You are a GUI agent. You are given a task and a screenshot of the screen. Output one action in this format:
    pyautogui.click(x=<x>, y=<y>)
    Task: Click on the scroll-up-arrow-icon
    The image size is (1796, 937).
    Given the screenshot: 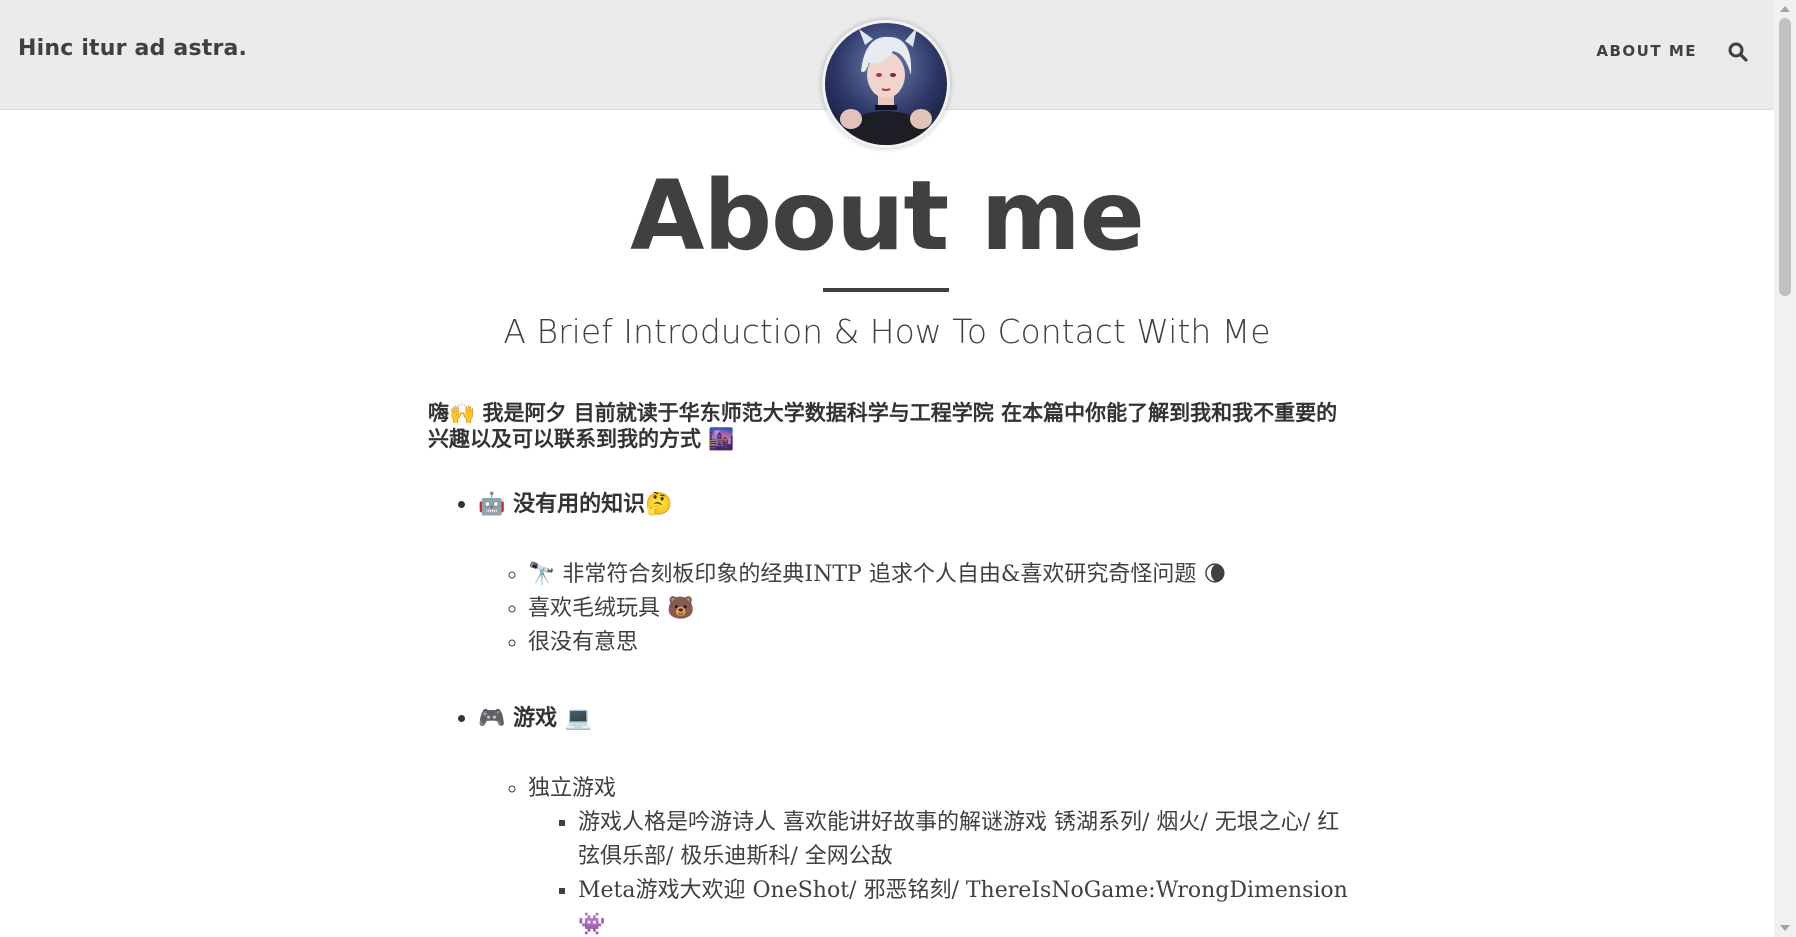 What is the action you would take?
    pyautogui.click(x=1785, y=9)
    